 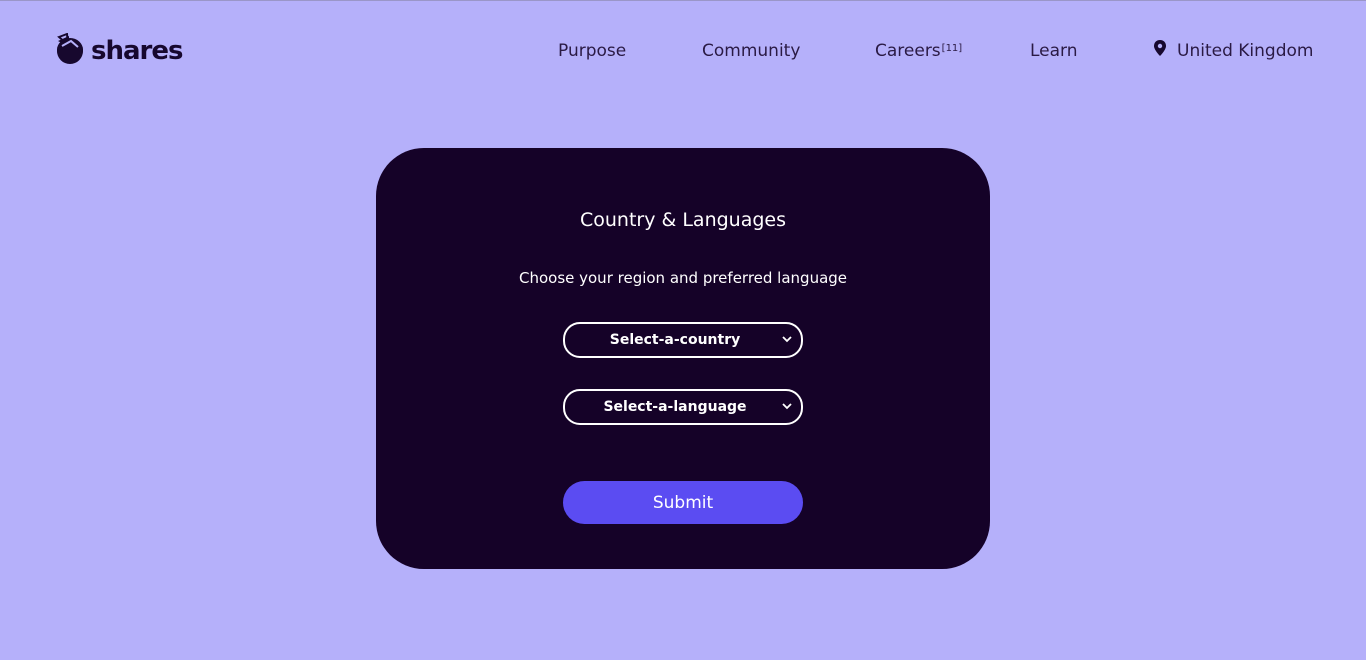 What do you see at coordinates (751, 51) in the screenshot?
I see `nav-community: Community` at bounding box center [751, 51].